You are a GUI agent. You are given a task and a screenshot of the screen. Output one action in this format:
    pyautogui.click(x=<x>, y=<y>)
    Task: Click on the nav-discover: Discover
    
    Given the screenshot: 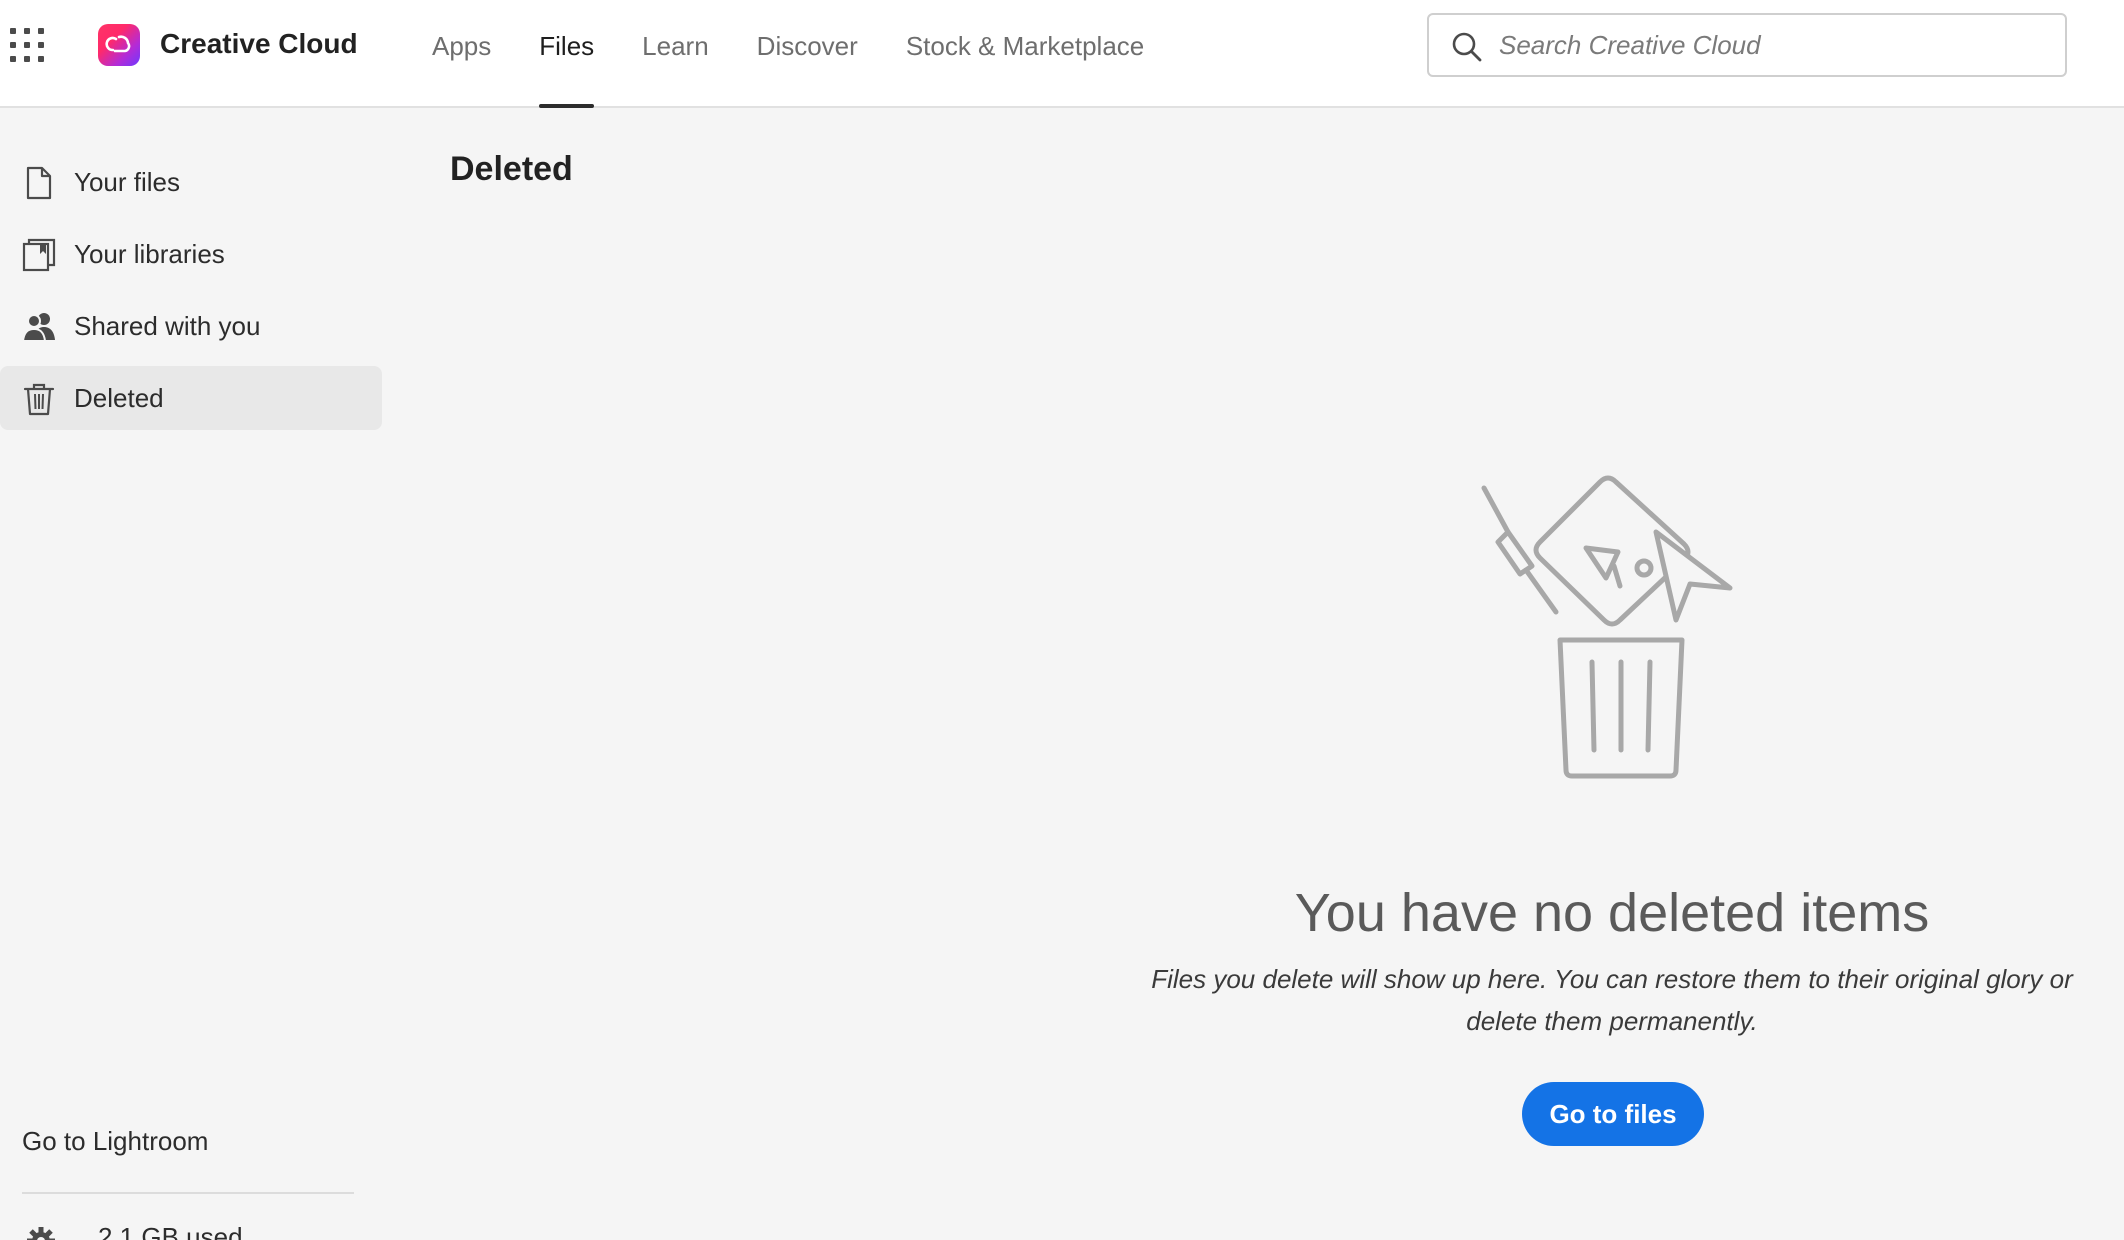 What is the action you would take?
    pyautogui.click(x=807, y=54)
    